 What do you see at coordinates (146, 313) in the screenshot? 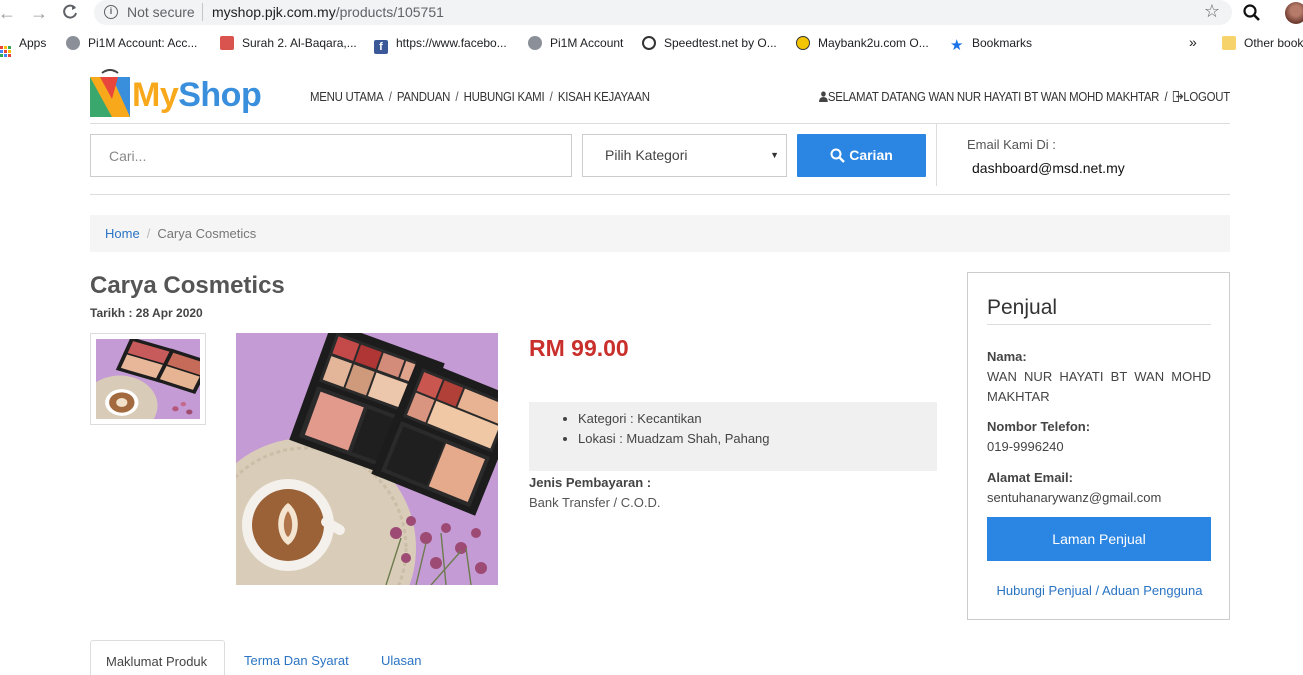
I see `product-date: Tarikh : 28 Apr 2020` at bounding box center [146, 313].